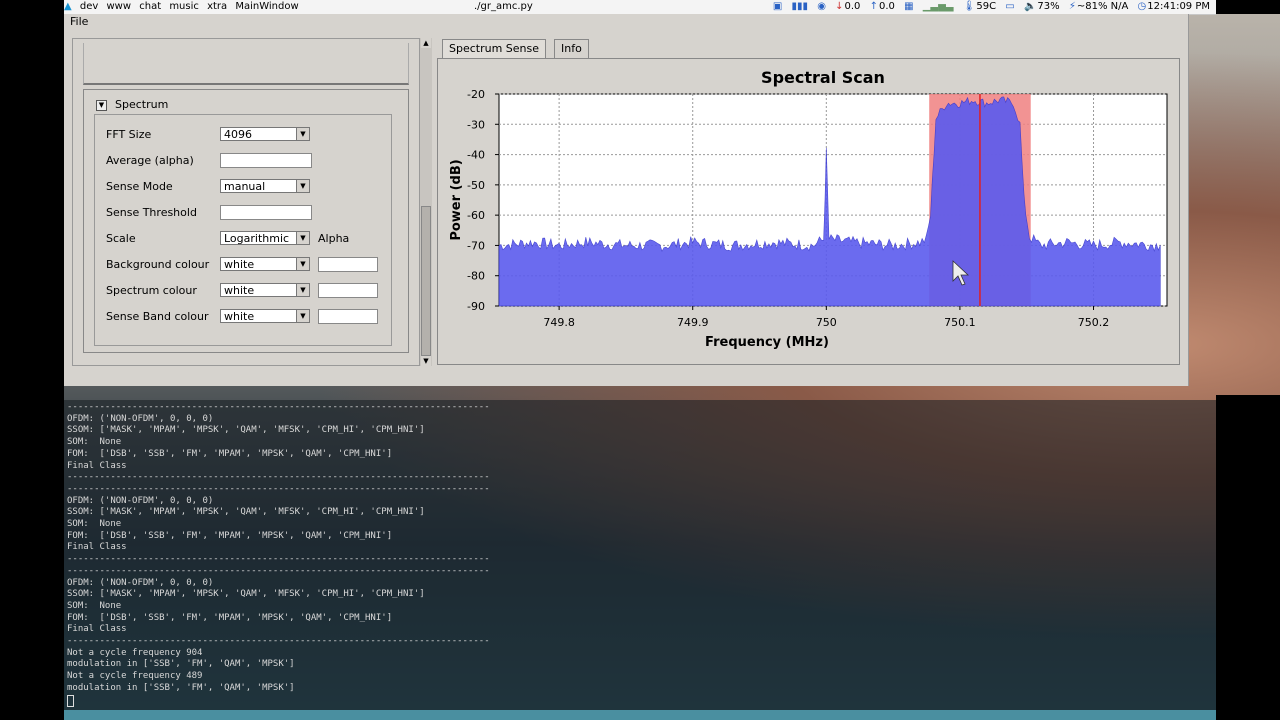 The width and height of the screenshot is (1280, 720). What do you see at coordinates (150, 6) in the screenshot?
I see `workspace-chat: chat` at bounding box center [150, 6].